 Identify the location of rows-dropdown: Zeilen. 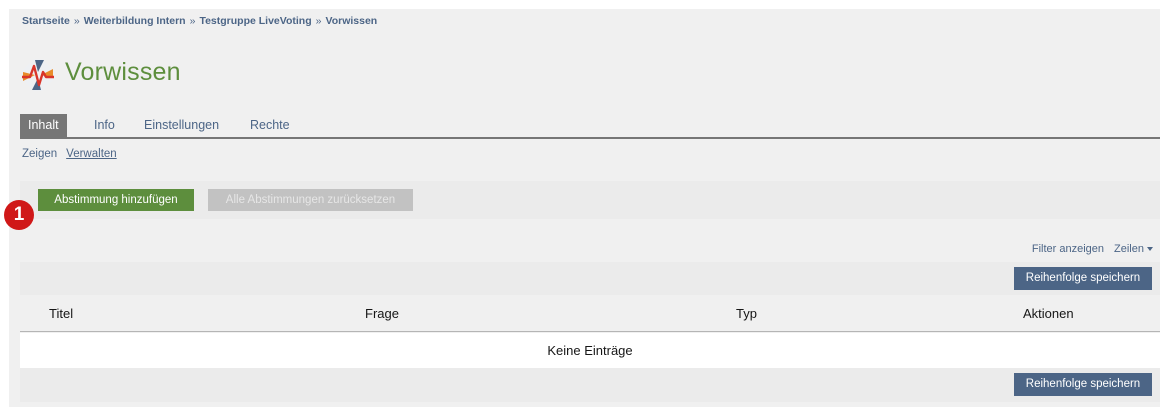
(1133, 249).